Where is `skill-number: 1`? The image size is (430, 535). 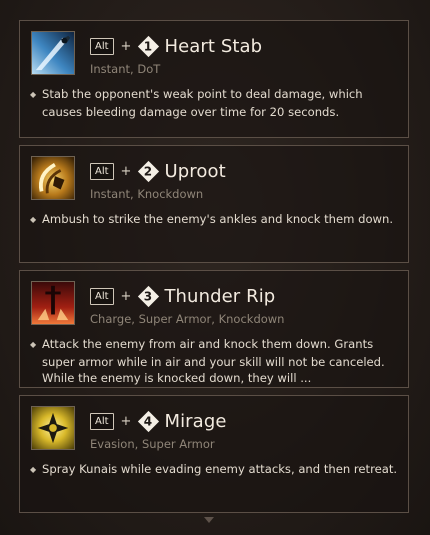 skill-number: 1 is located at coordinates (149, 45).